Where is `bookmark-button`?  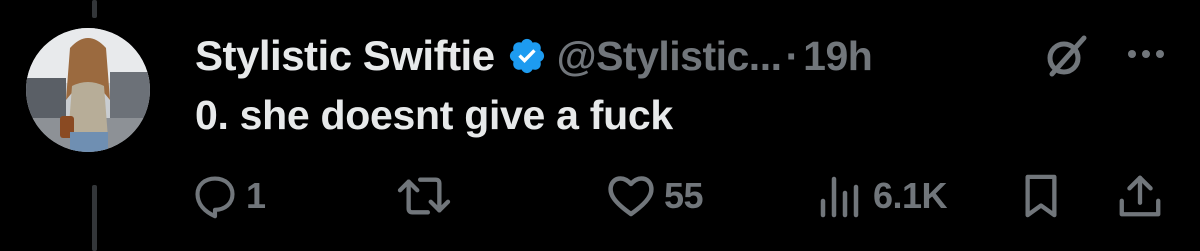
bookmark-button is located at coordinates (1041, 196).